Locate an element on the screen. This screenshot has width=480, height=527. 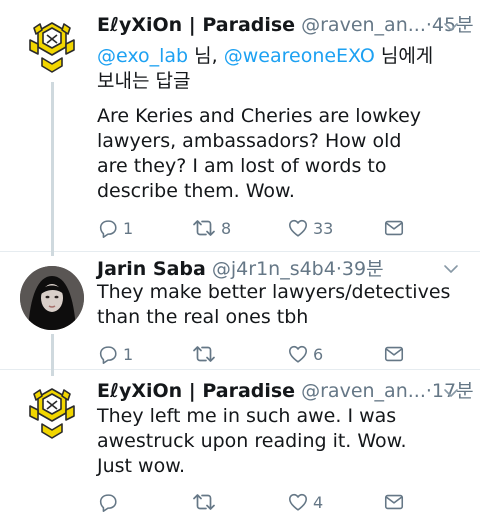
tweet-header: EℓyXiOn | Paradise @raven_an...·45분 is located at coordinates (288, 25).